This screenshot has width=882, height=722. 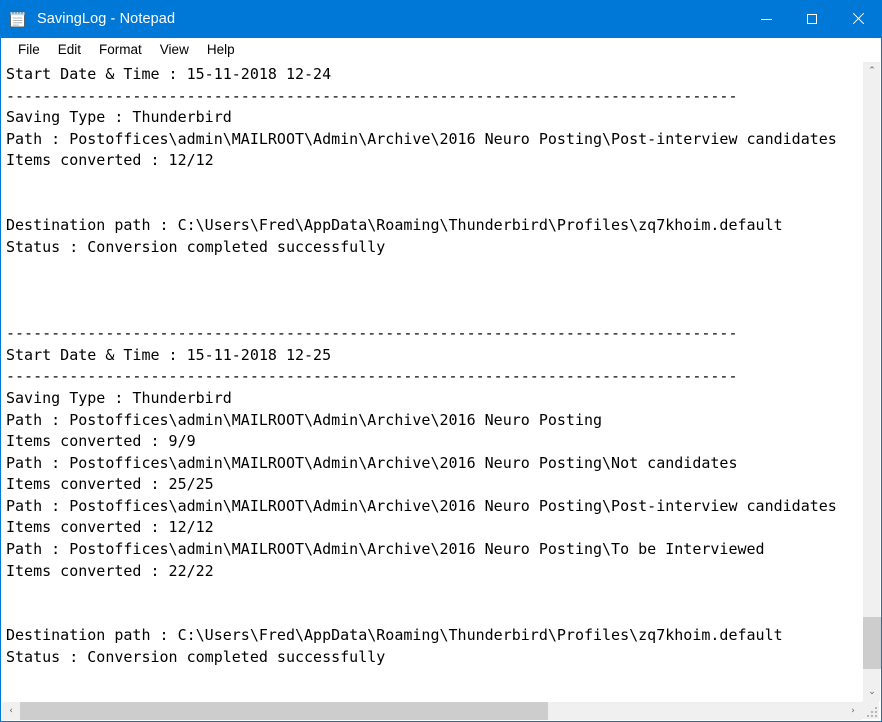 What do you see at coordinates (871, 381) in the screenshot?
I see `vertical-scrollbar: ⌃ ⌄` at bounding box center [871, 381].